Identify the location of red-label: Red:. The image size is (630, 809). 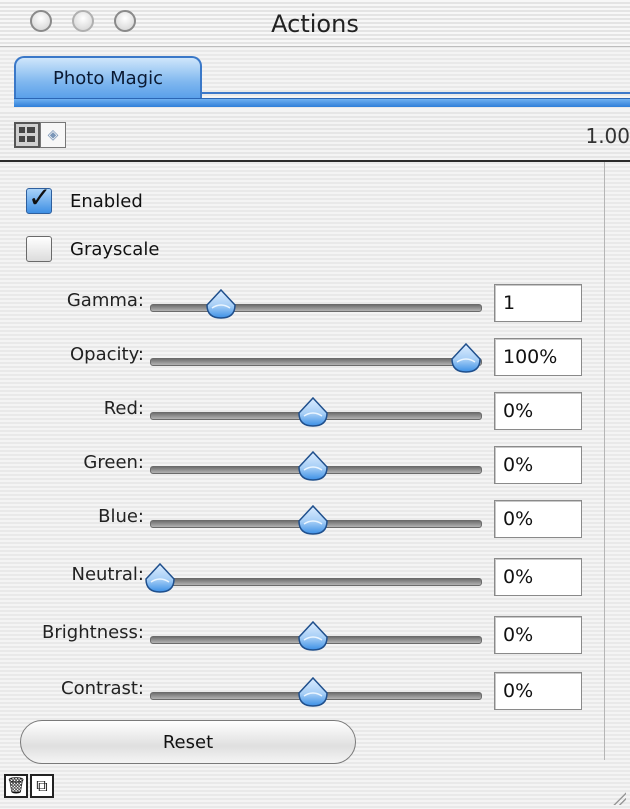
(123, 408).